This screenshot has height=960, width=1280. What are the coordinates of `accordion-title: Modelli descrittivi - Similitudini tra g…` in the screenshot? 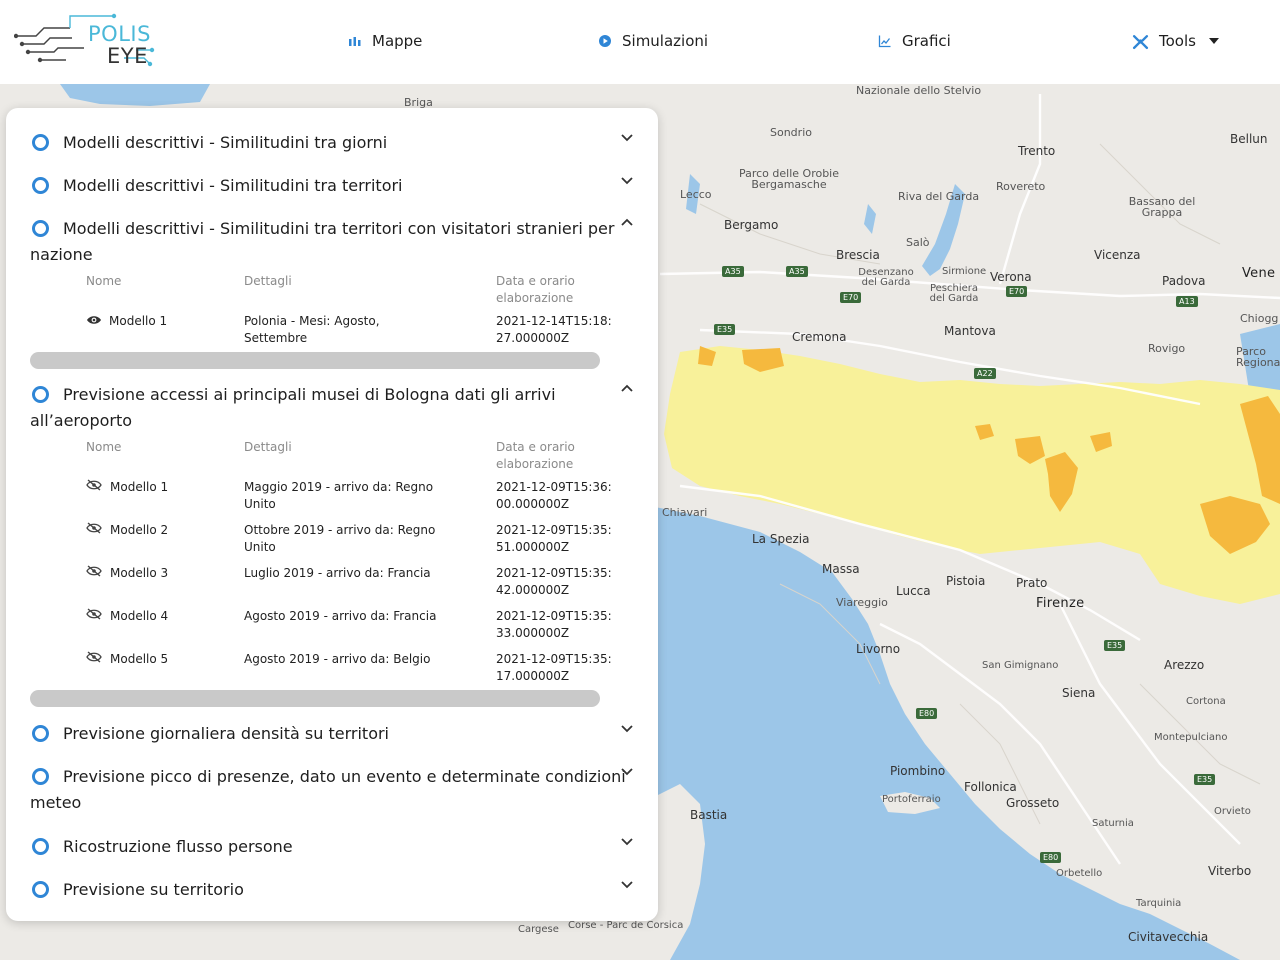 It's located at (225, 142).